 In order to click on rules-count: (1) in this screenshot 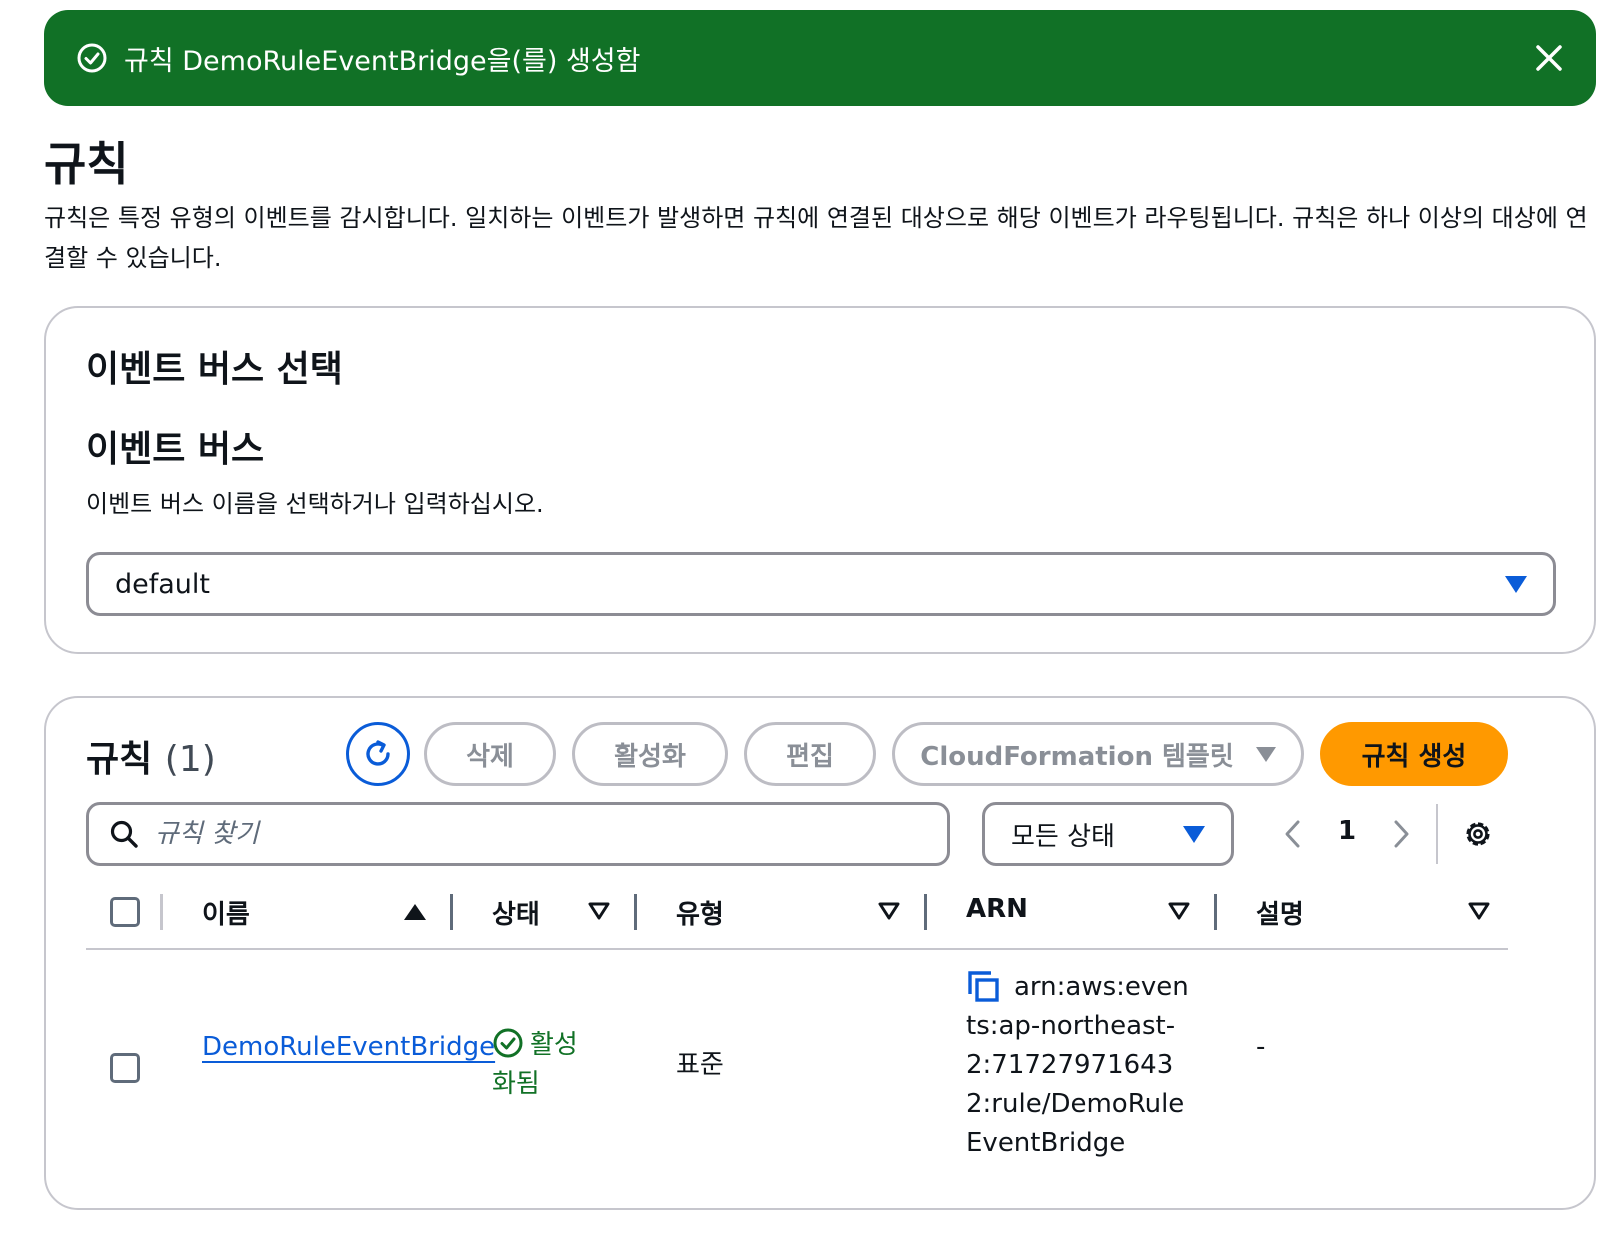, I will do `click(190, 759)`.